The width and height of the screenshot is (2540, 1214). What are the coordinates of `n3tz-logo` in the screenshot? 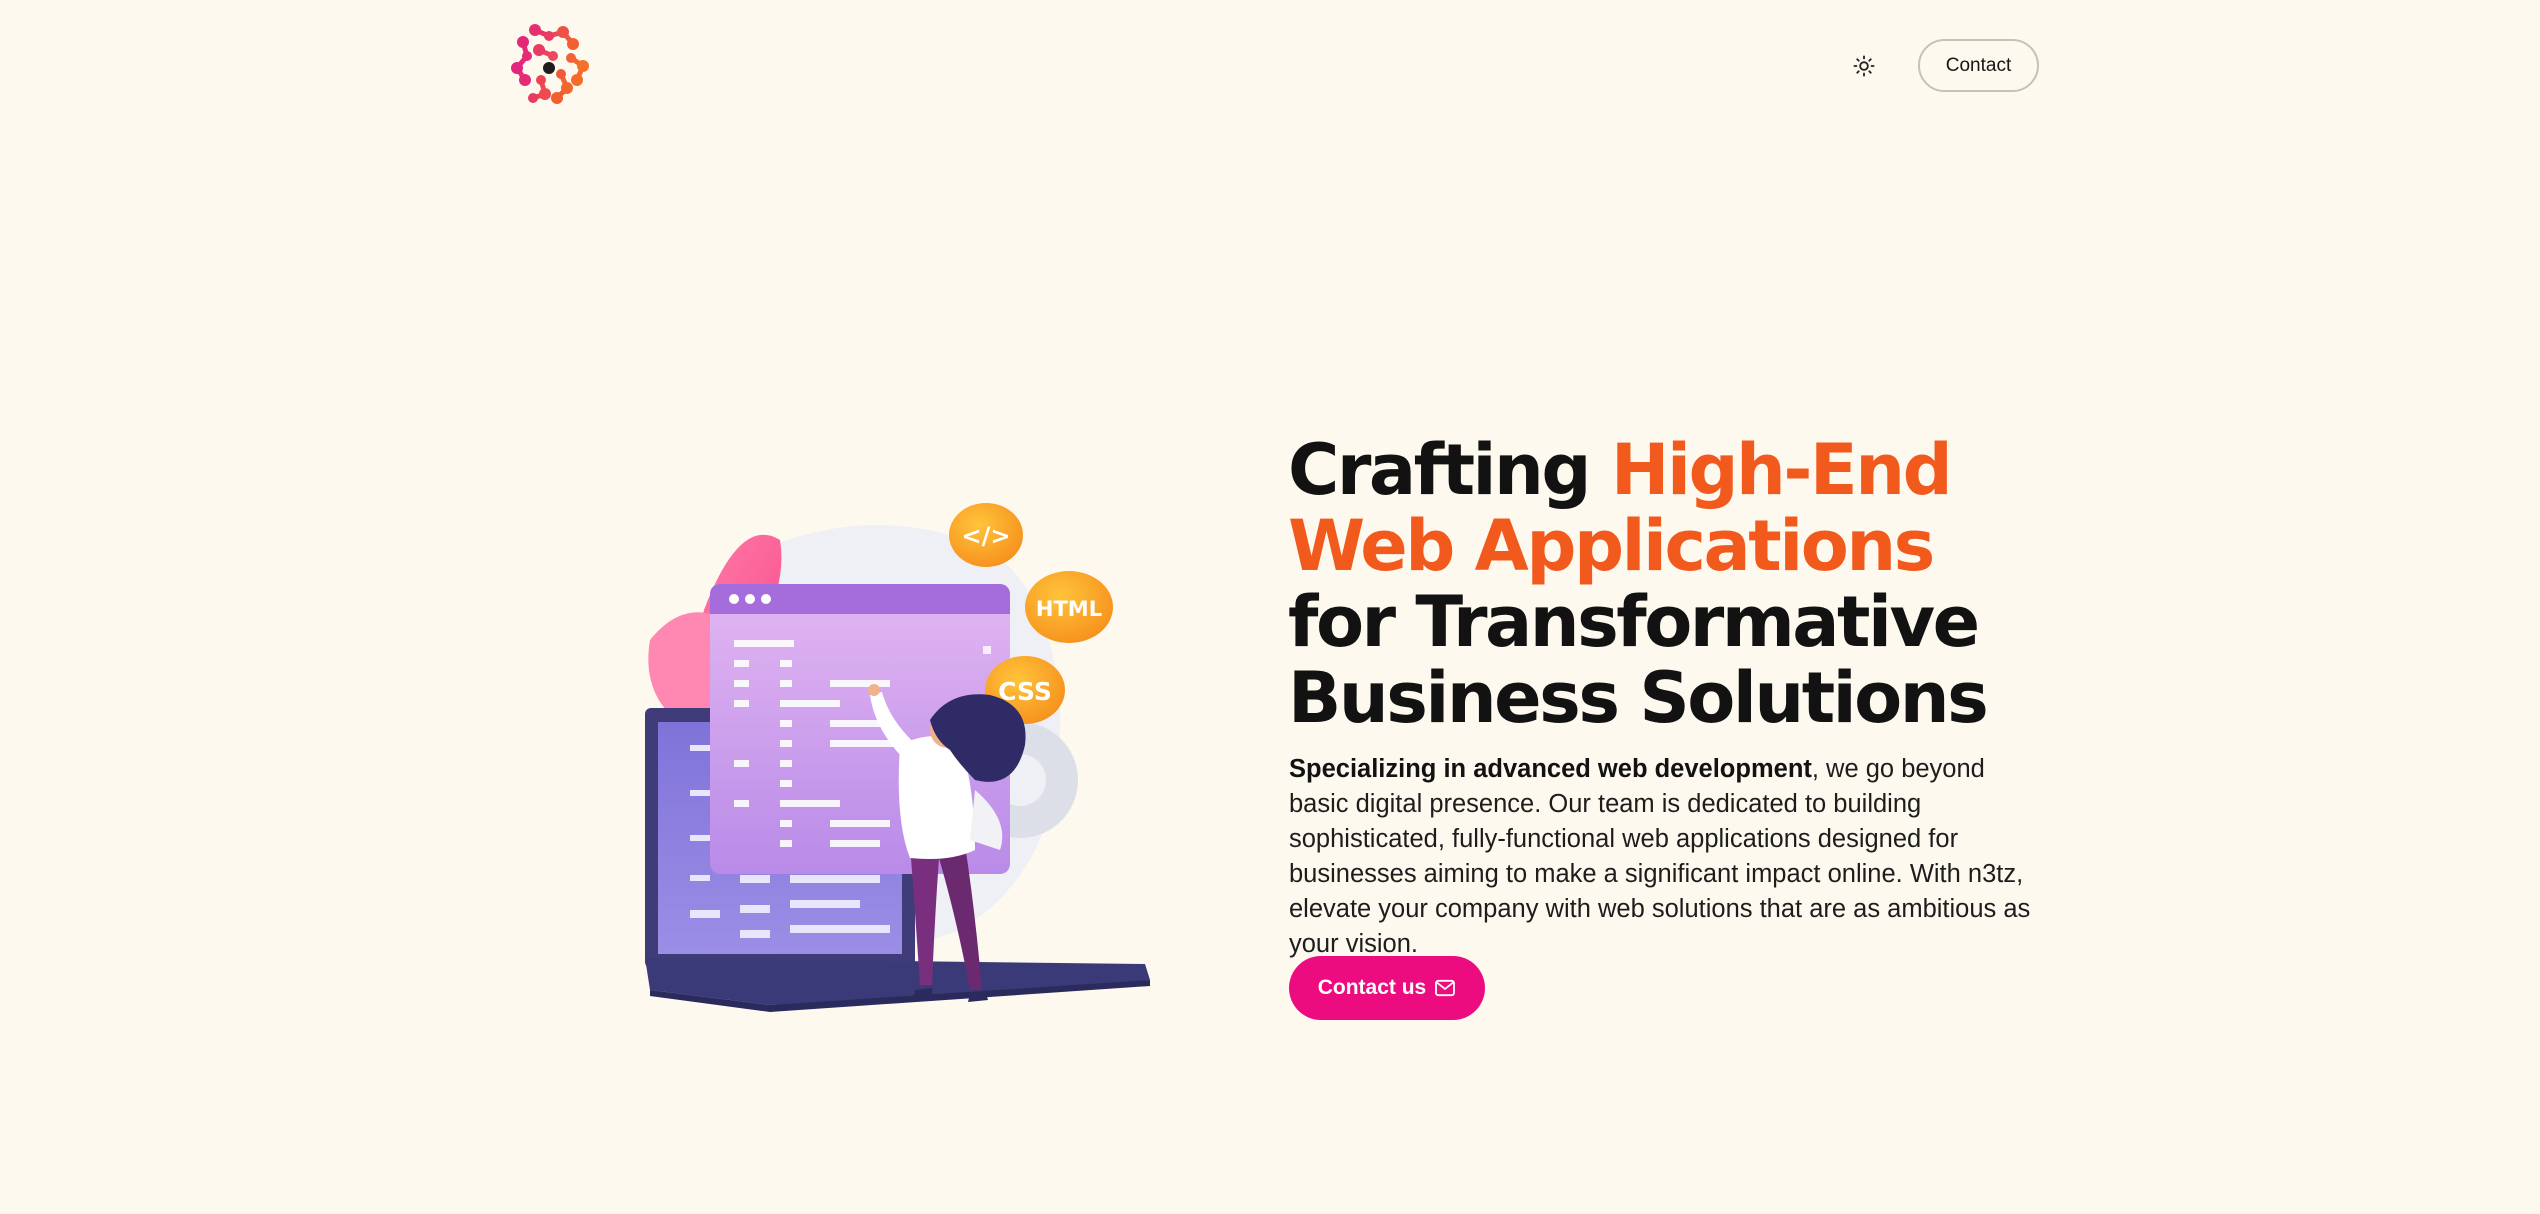 It's located at (549, 65).